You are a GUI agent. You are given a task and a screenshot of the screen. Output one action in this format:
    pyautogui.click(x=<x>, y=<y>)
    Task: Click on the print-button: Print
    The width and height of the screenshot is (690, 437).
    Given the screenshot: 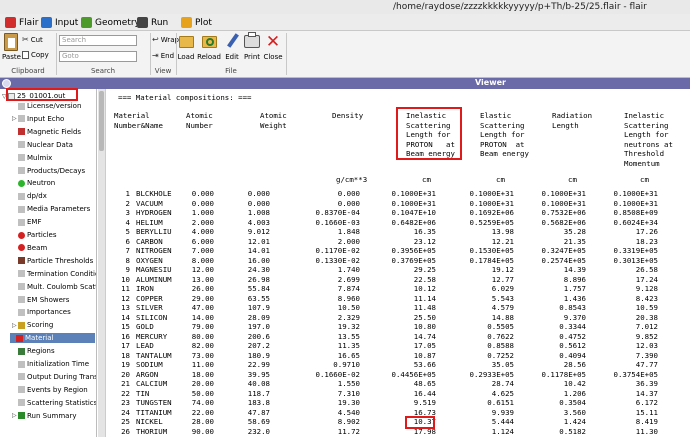 What is the action you would take?
    pyautogui.click(x=252, y=46)
    